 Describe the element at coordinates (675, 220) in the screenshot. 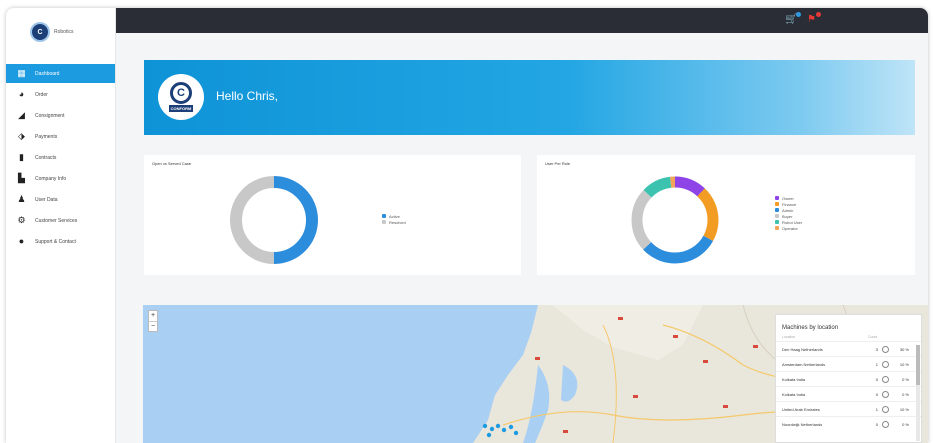

I see `user-per-role-chart` at that location.